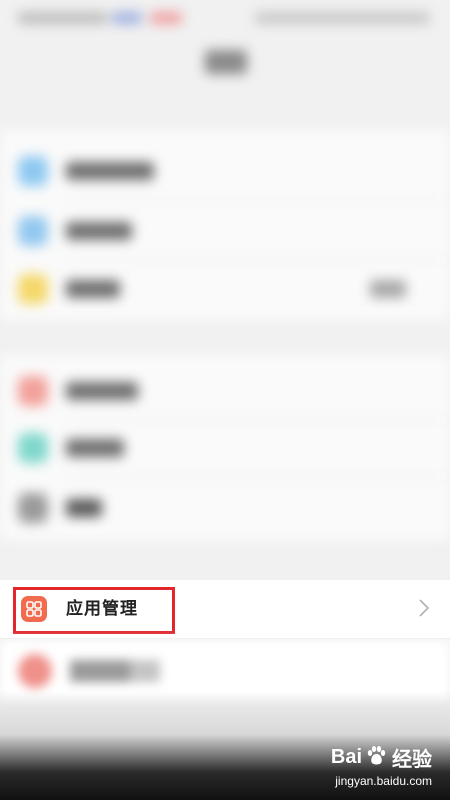 This screenshot has width=450, height=800. I want to click on watermark-brand-left: Bai, so click(346, 757).